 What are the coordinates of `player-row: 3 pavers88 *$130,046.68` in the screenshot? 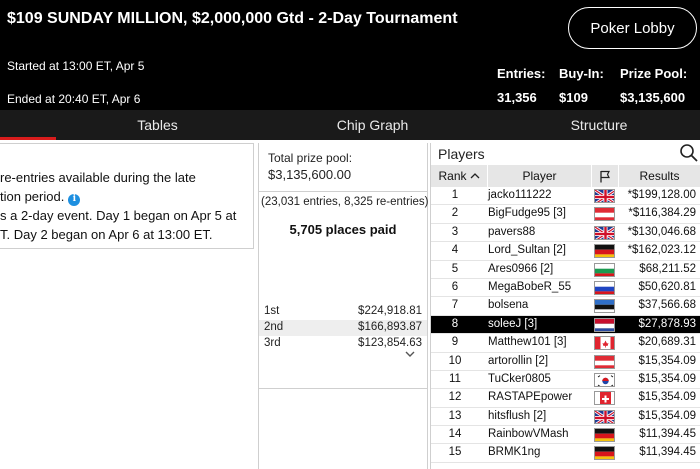 It's located at (565, 233).